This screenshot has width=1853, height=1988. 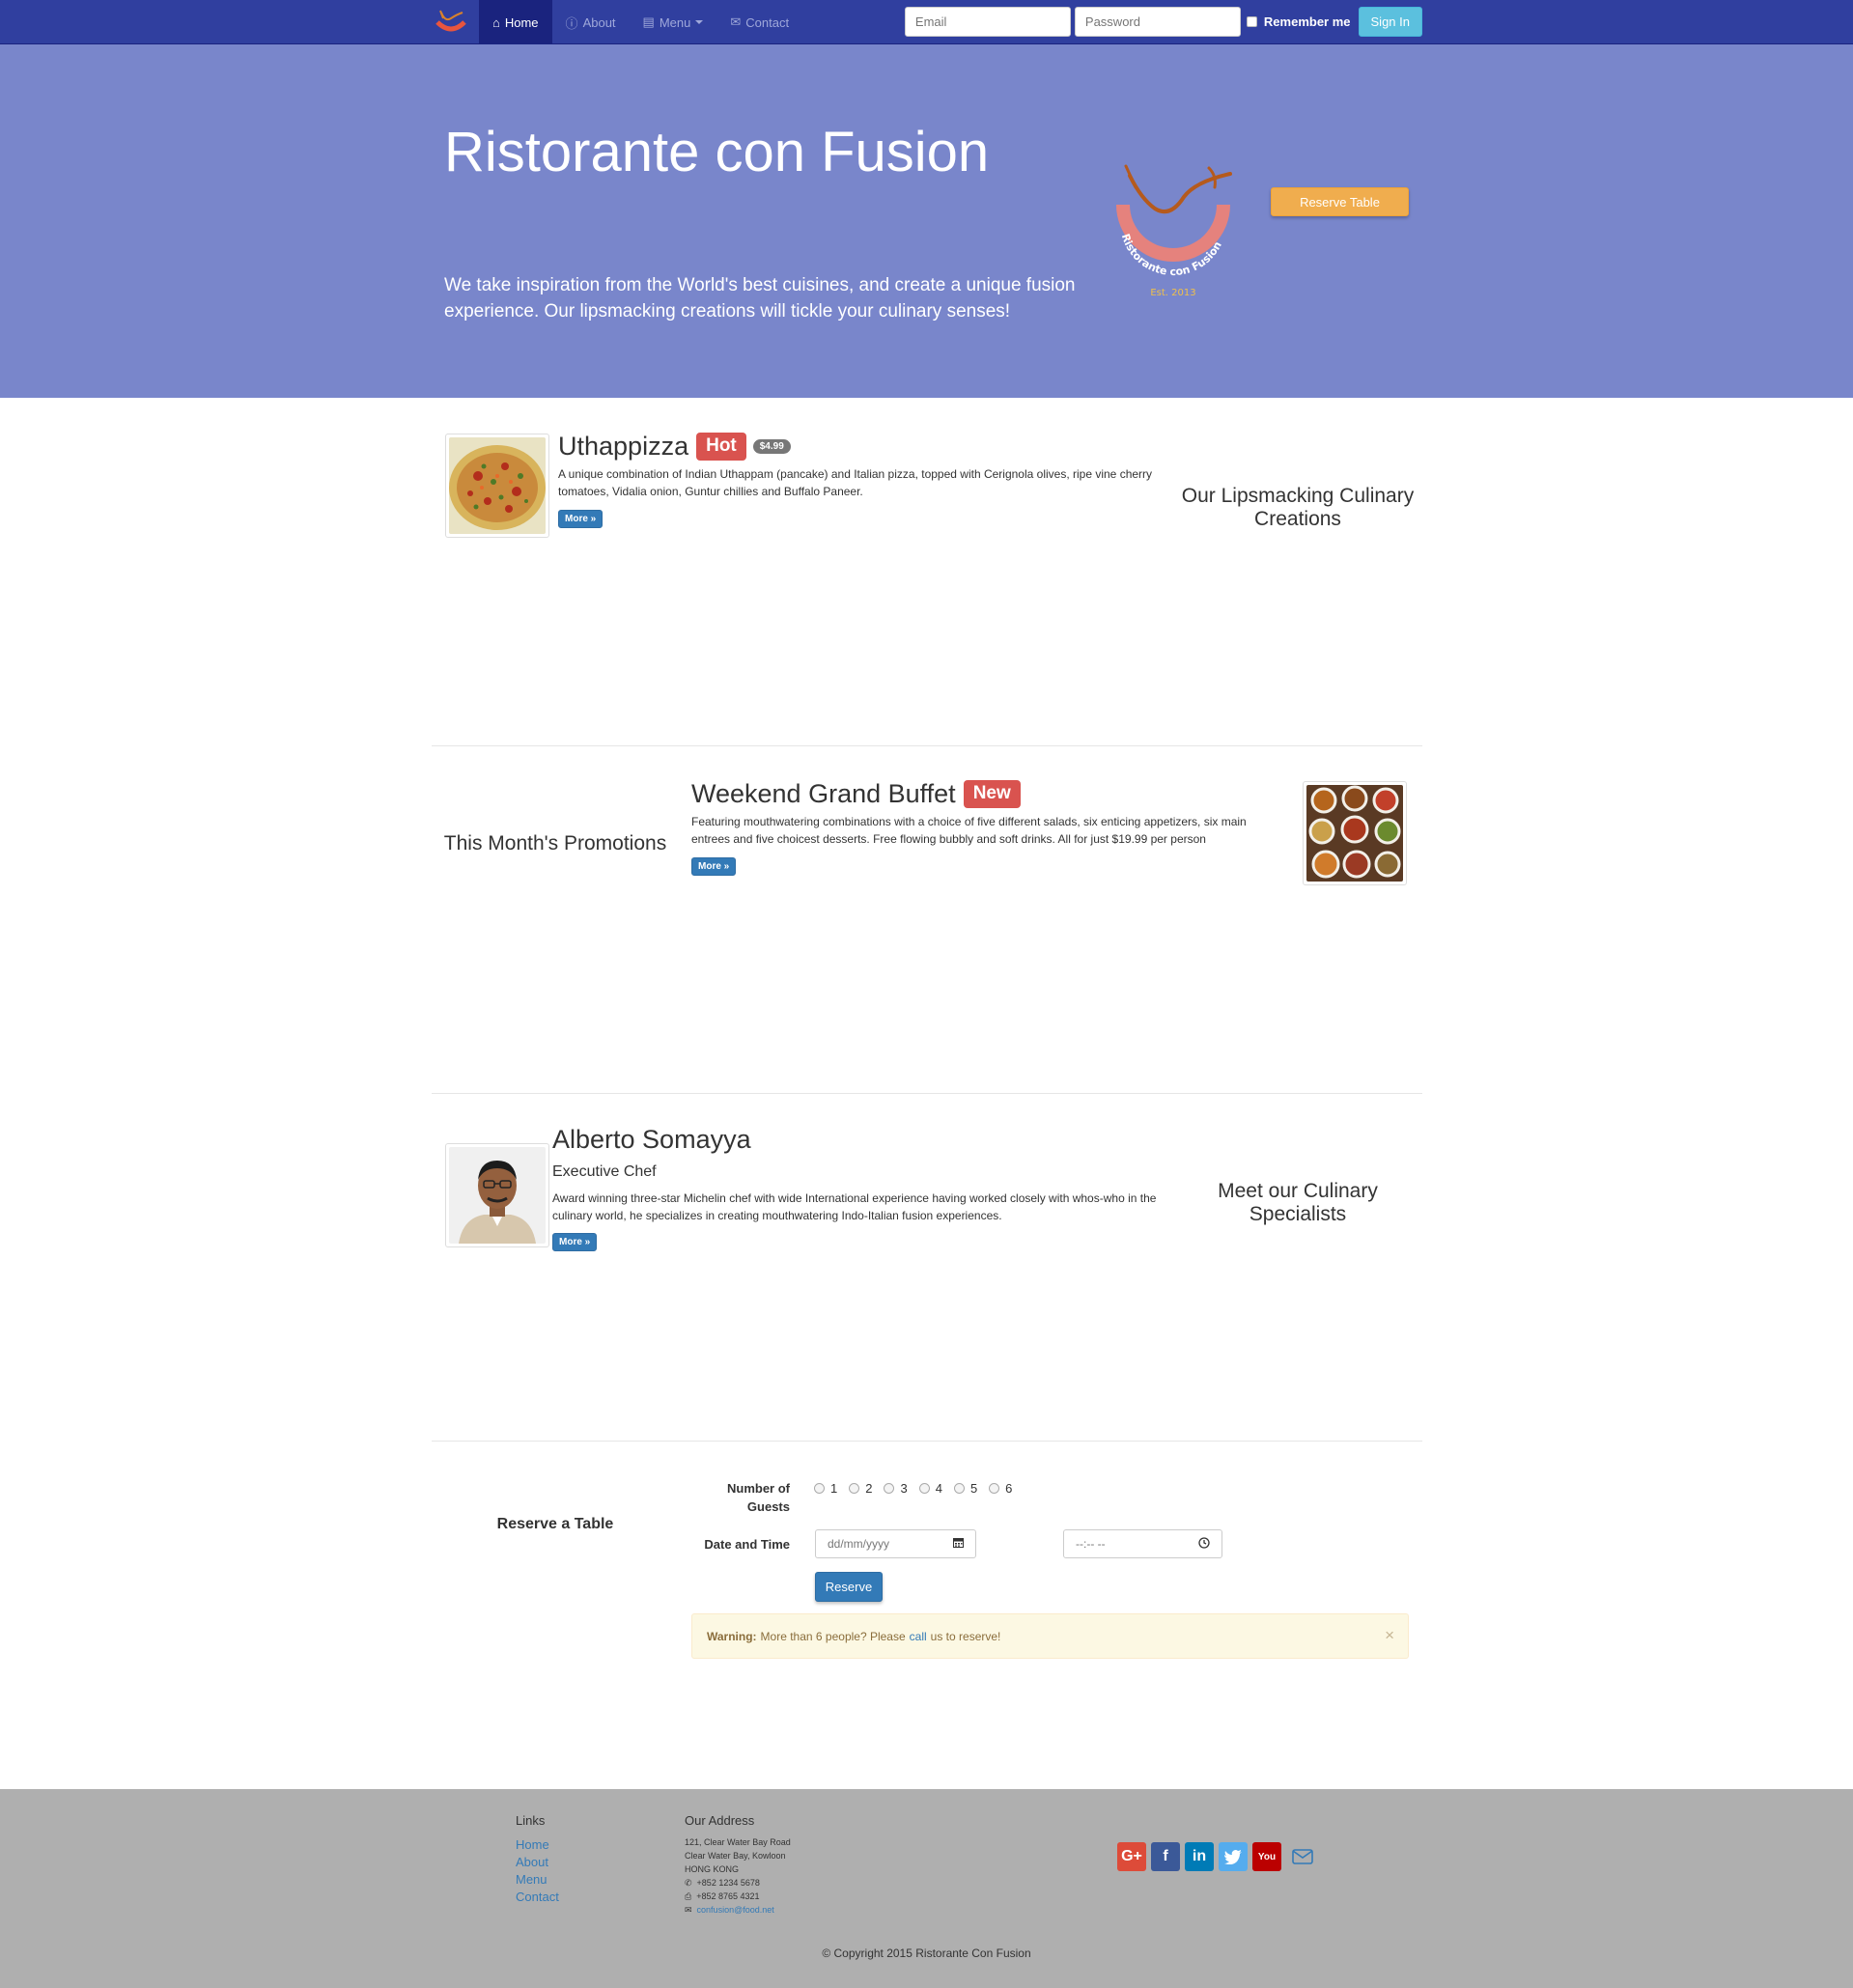 What do you see at coordinates (555, 1524) in the screenshot?
I see `reserve-heading: Reserve a Table` at bounding box center [555, 1524].